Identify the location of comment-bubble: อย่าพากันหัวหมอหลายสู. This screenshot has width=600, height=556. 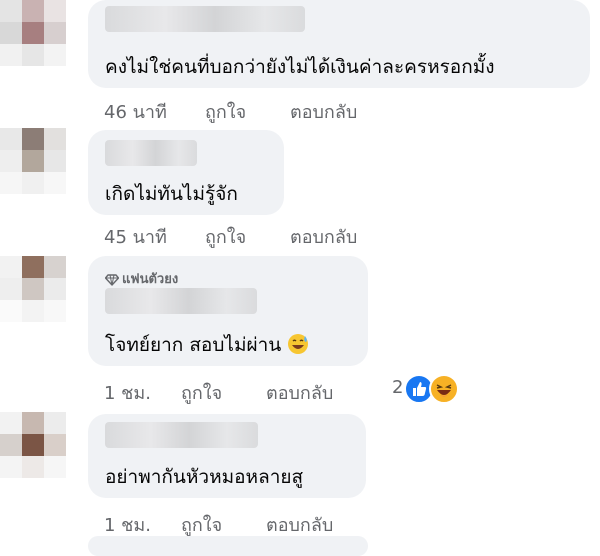
(227, 456).